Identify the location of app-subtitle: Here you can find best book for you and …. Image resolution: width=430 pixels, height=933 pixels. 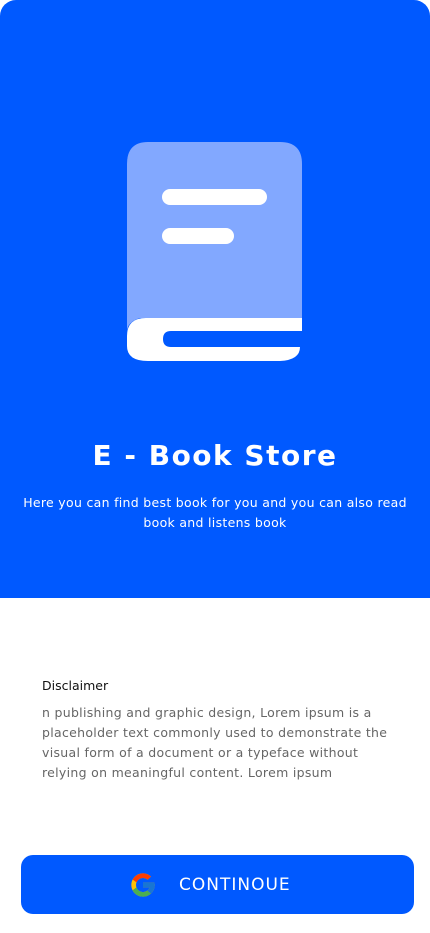
(215, 512).